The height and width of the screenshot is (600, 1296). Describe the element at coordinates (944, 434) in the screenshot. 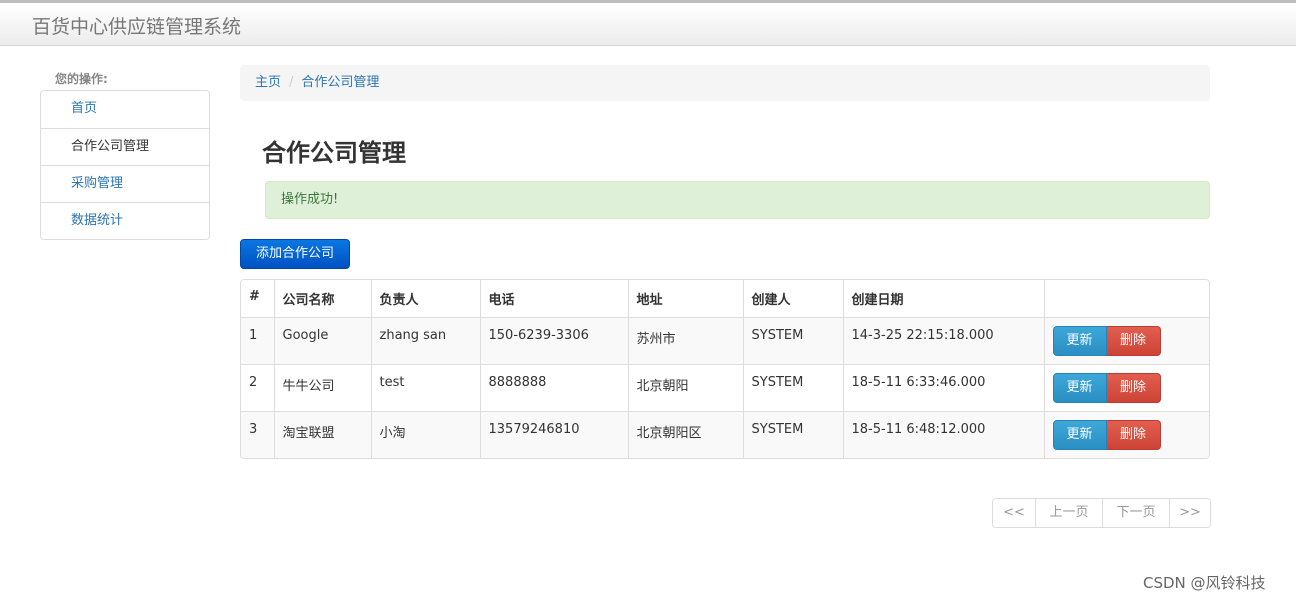

I see `cell-created-date: 18-5-11 6:48:12.000` at that location.